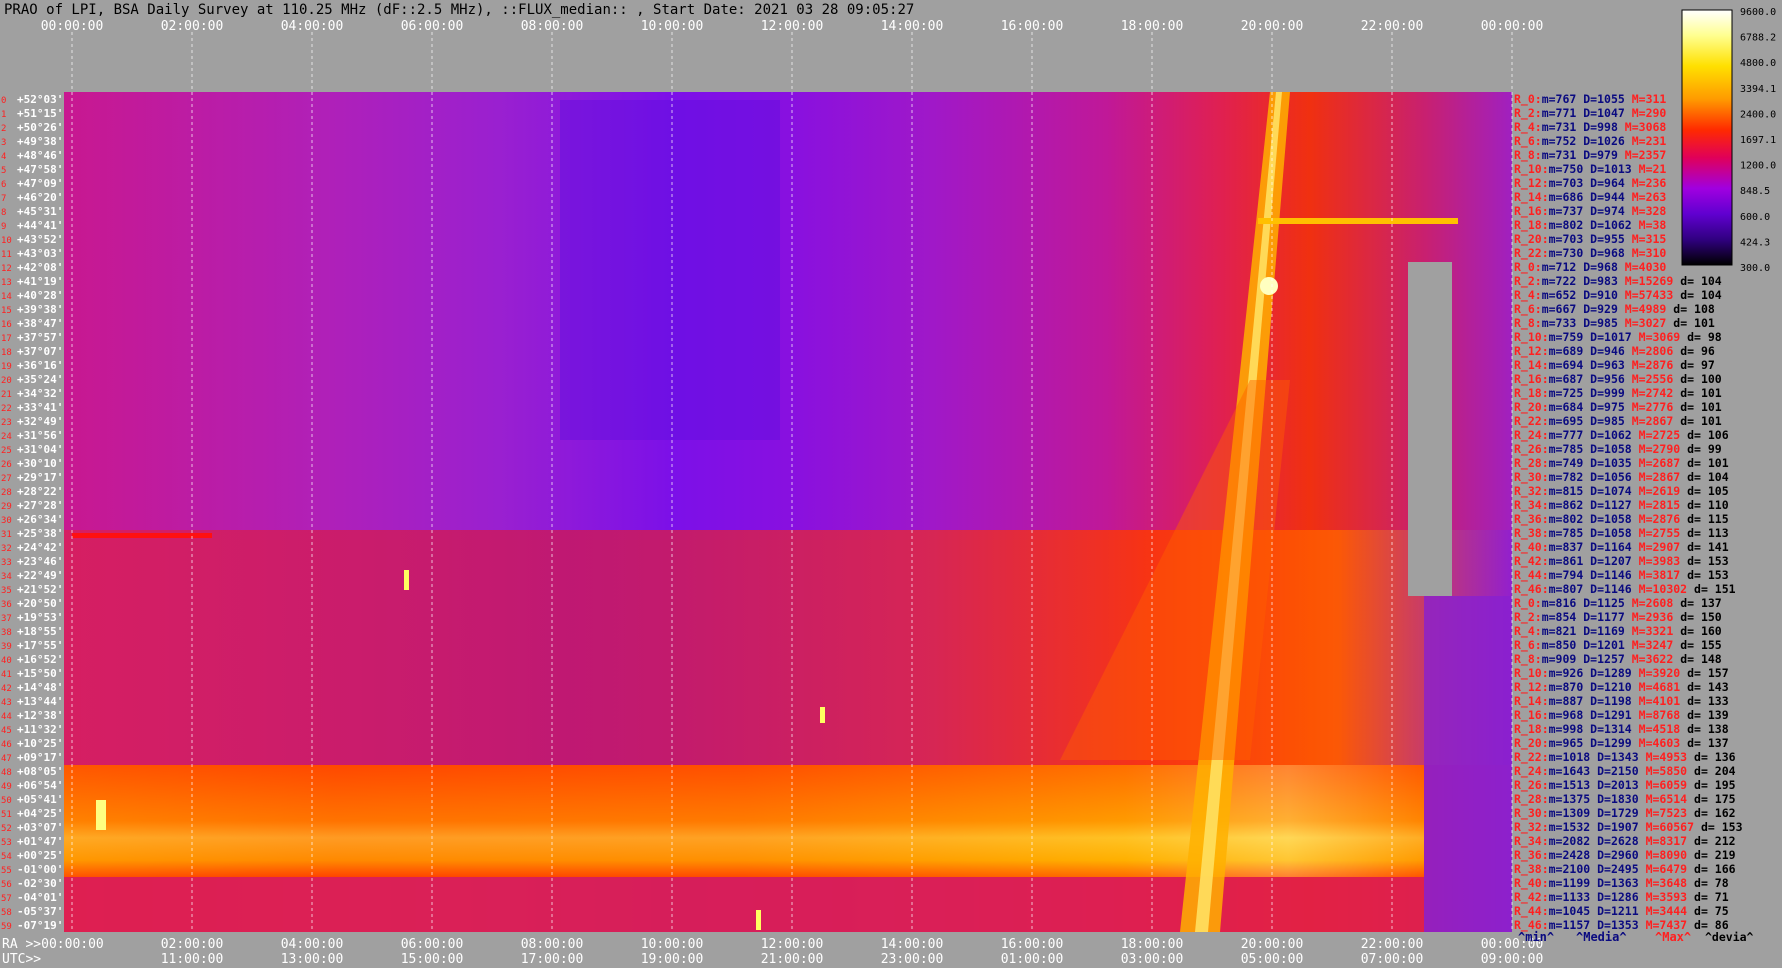 The image size is (1782, 968). Describe the element at coordinates (1715, 855) in the screenshot. I see `stat-devia: d= 219` at that location.